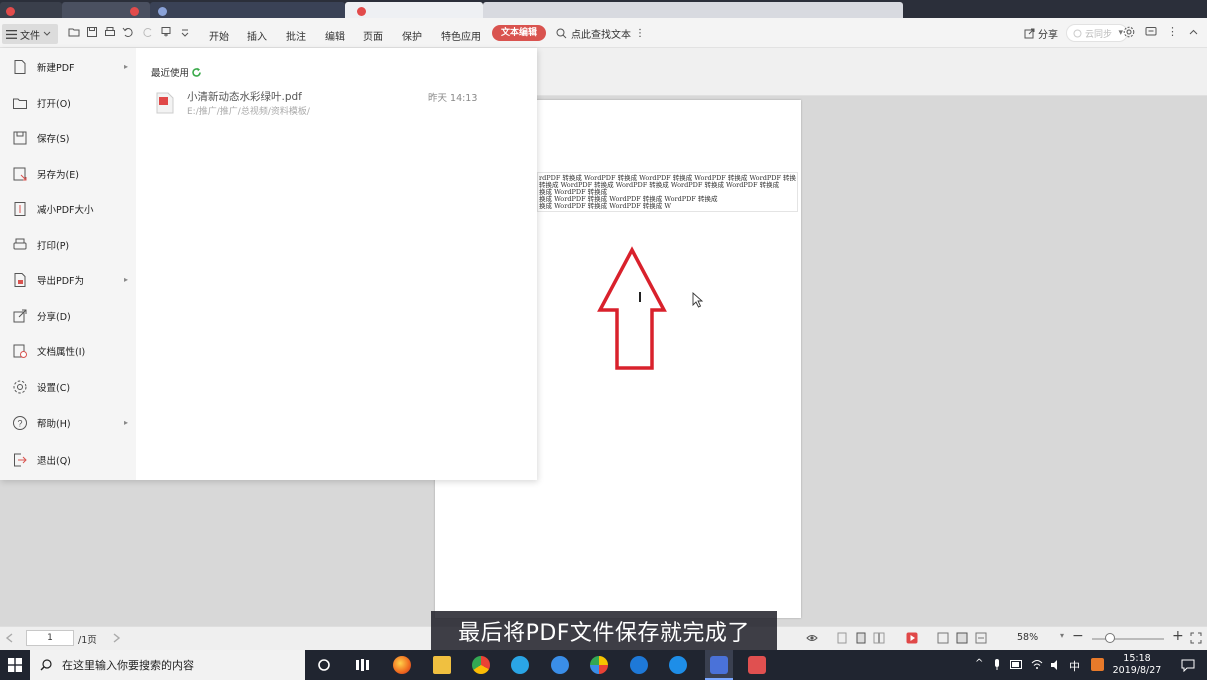  Describe the element at coordinates (54, 424) in the screenshot. I see `menu-item-label: 帮助(H)` at that location.